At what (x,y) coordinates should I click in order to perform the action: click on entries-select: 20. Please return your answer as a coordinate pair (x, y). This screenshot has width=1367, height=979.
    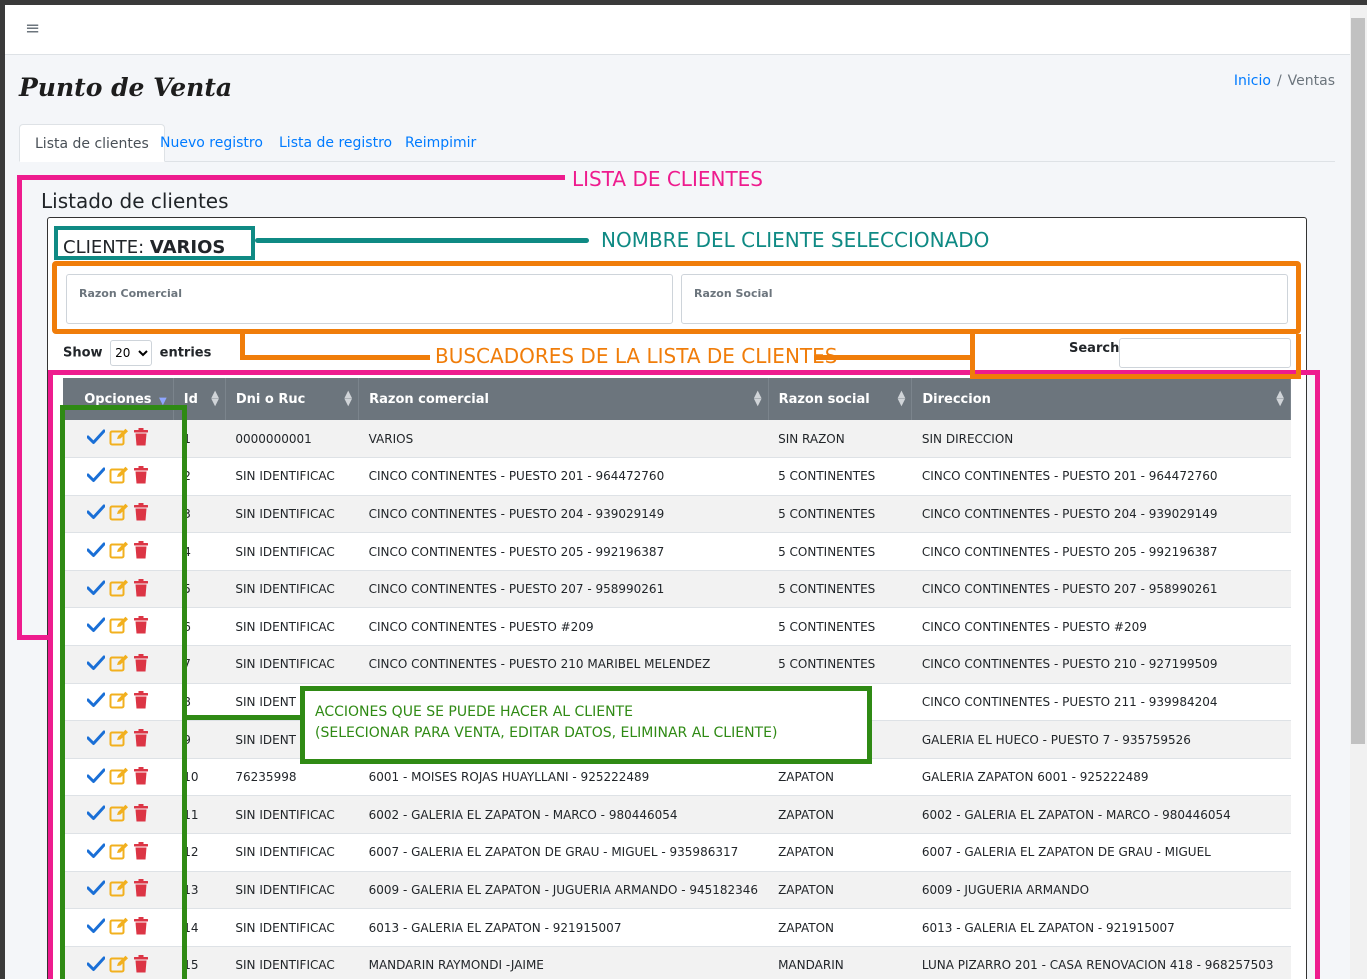
    Looking at the image, I should click on (131, 353).